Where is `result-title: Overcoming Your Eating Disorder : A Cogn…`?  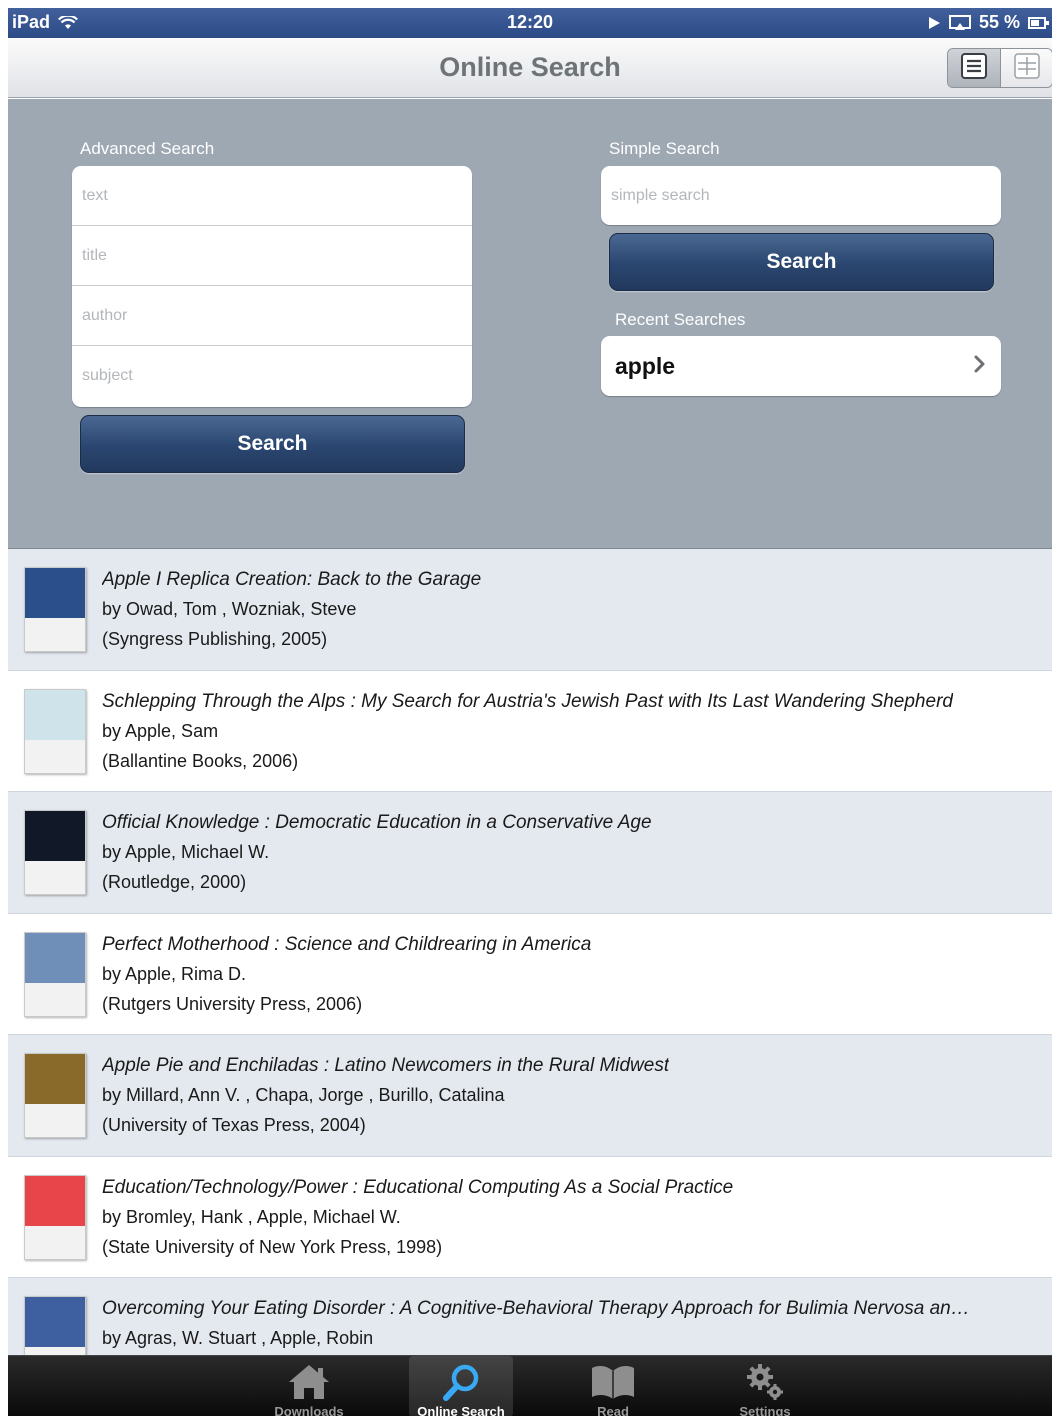
result-title: Overcoming Your Eating Disorder : A Cogn… is located at coordinates (536, 1308).